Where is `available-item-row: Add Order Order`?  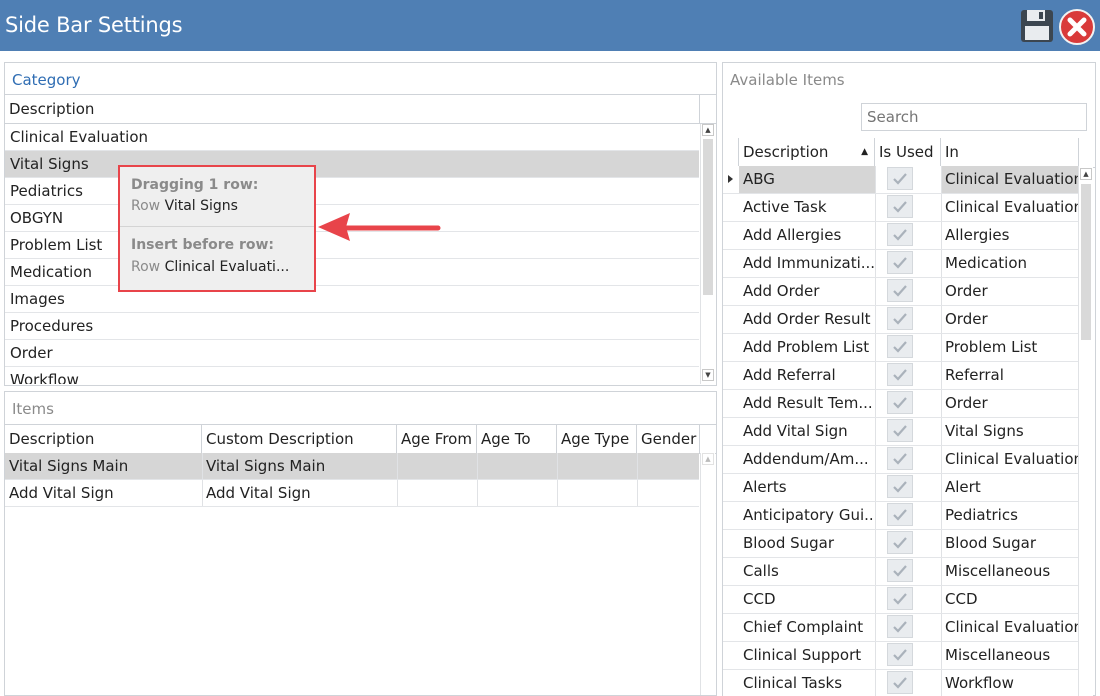 available-item-row: Add Order Order is located at coordinates (900, 292).